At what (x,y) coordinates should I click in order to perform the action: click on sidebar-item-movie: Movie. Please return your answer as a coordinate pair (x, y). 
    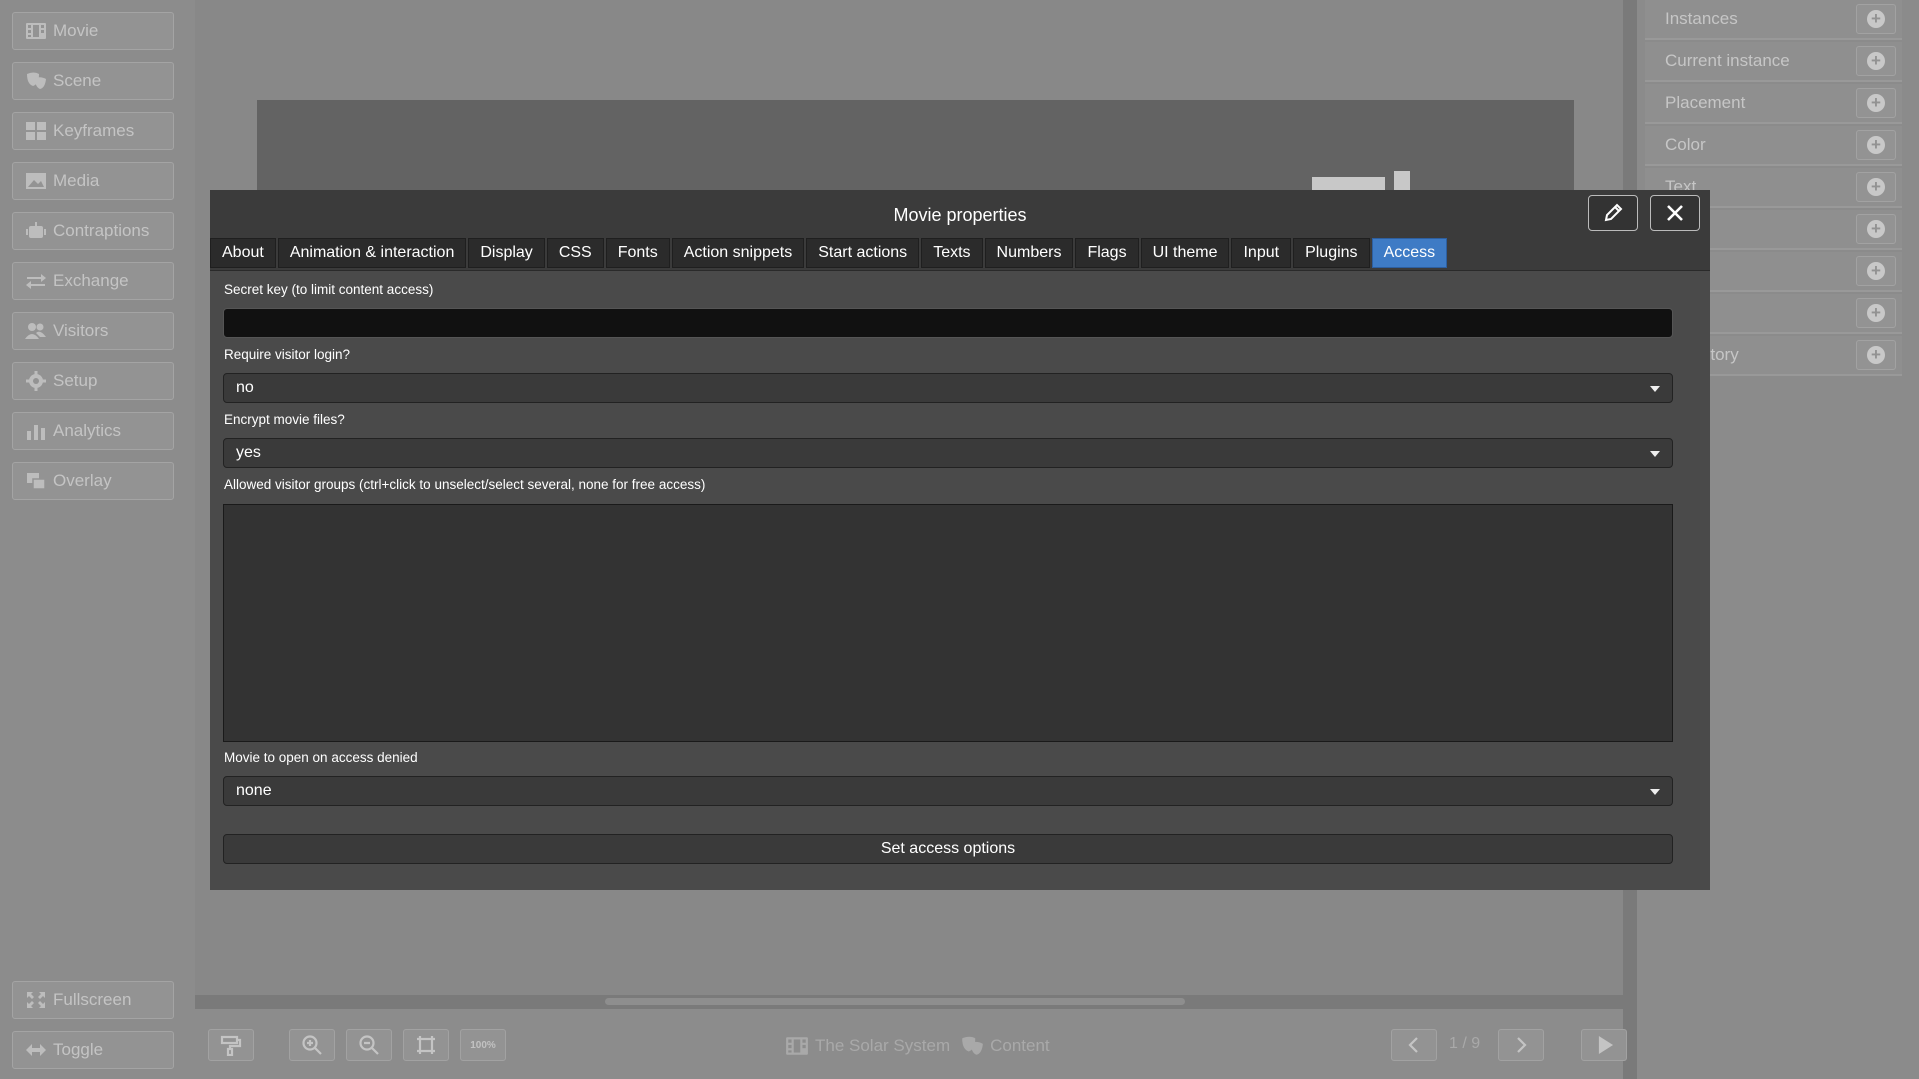
    Looking at the image, I should click on (93, 31).